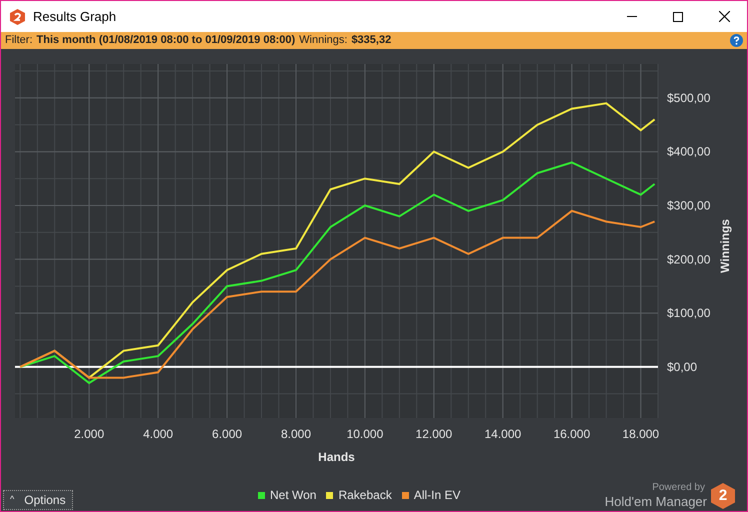  What do you see at coordinates (725, 246) in the screenshot?
I see `y-axis-title: Winnings` at bounding box center [725, 246].